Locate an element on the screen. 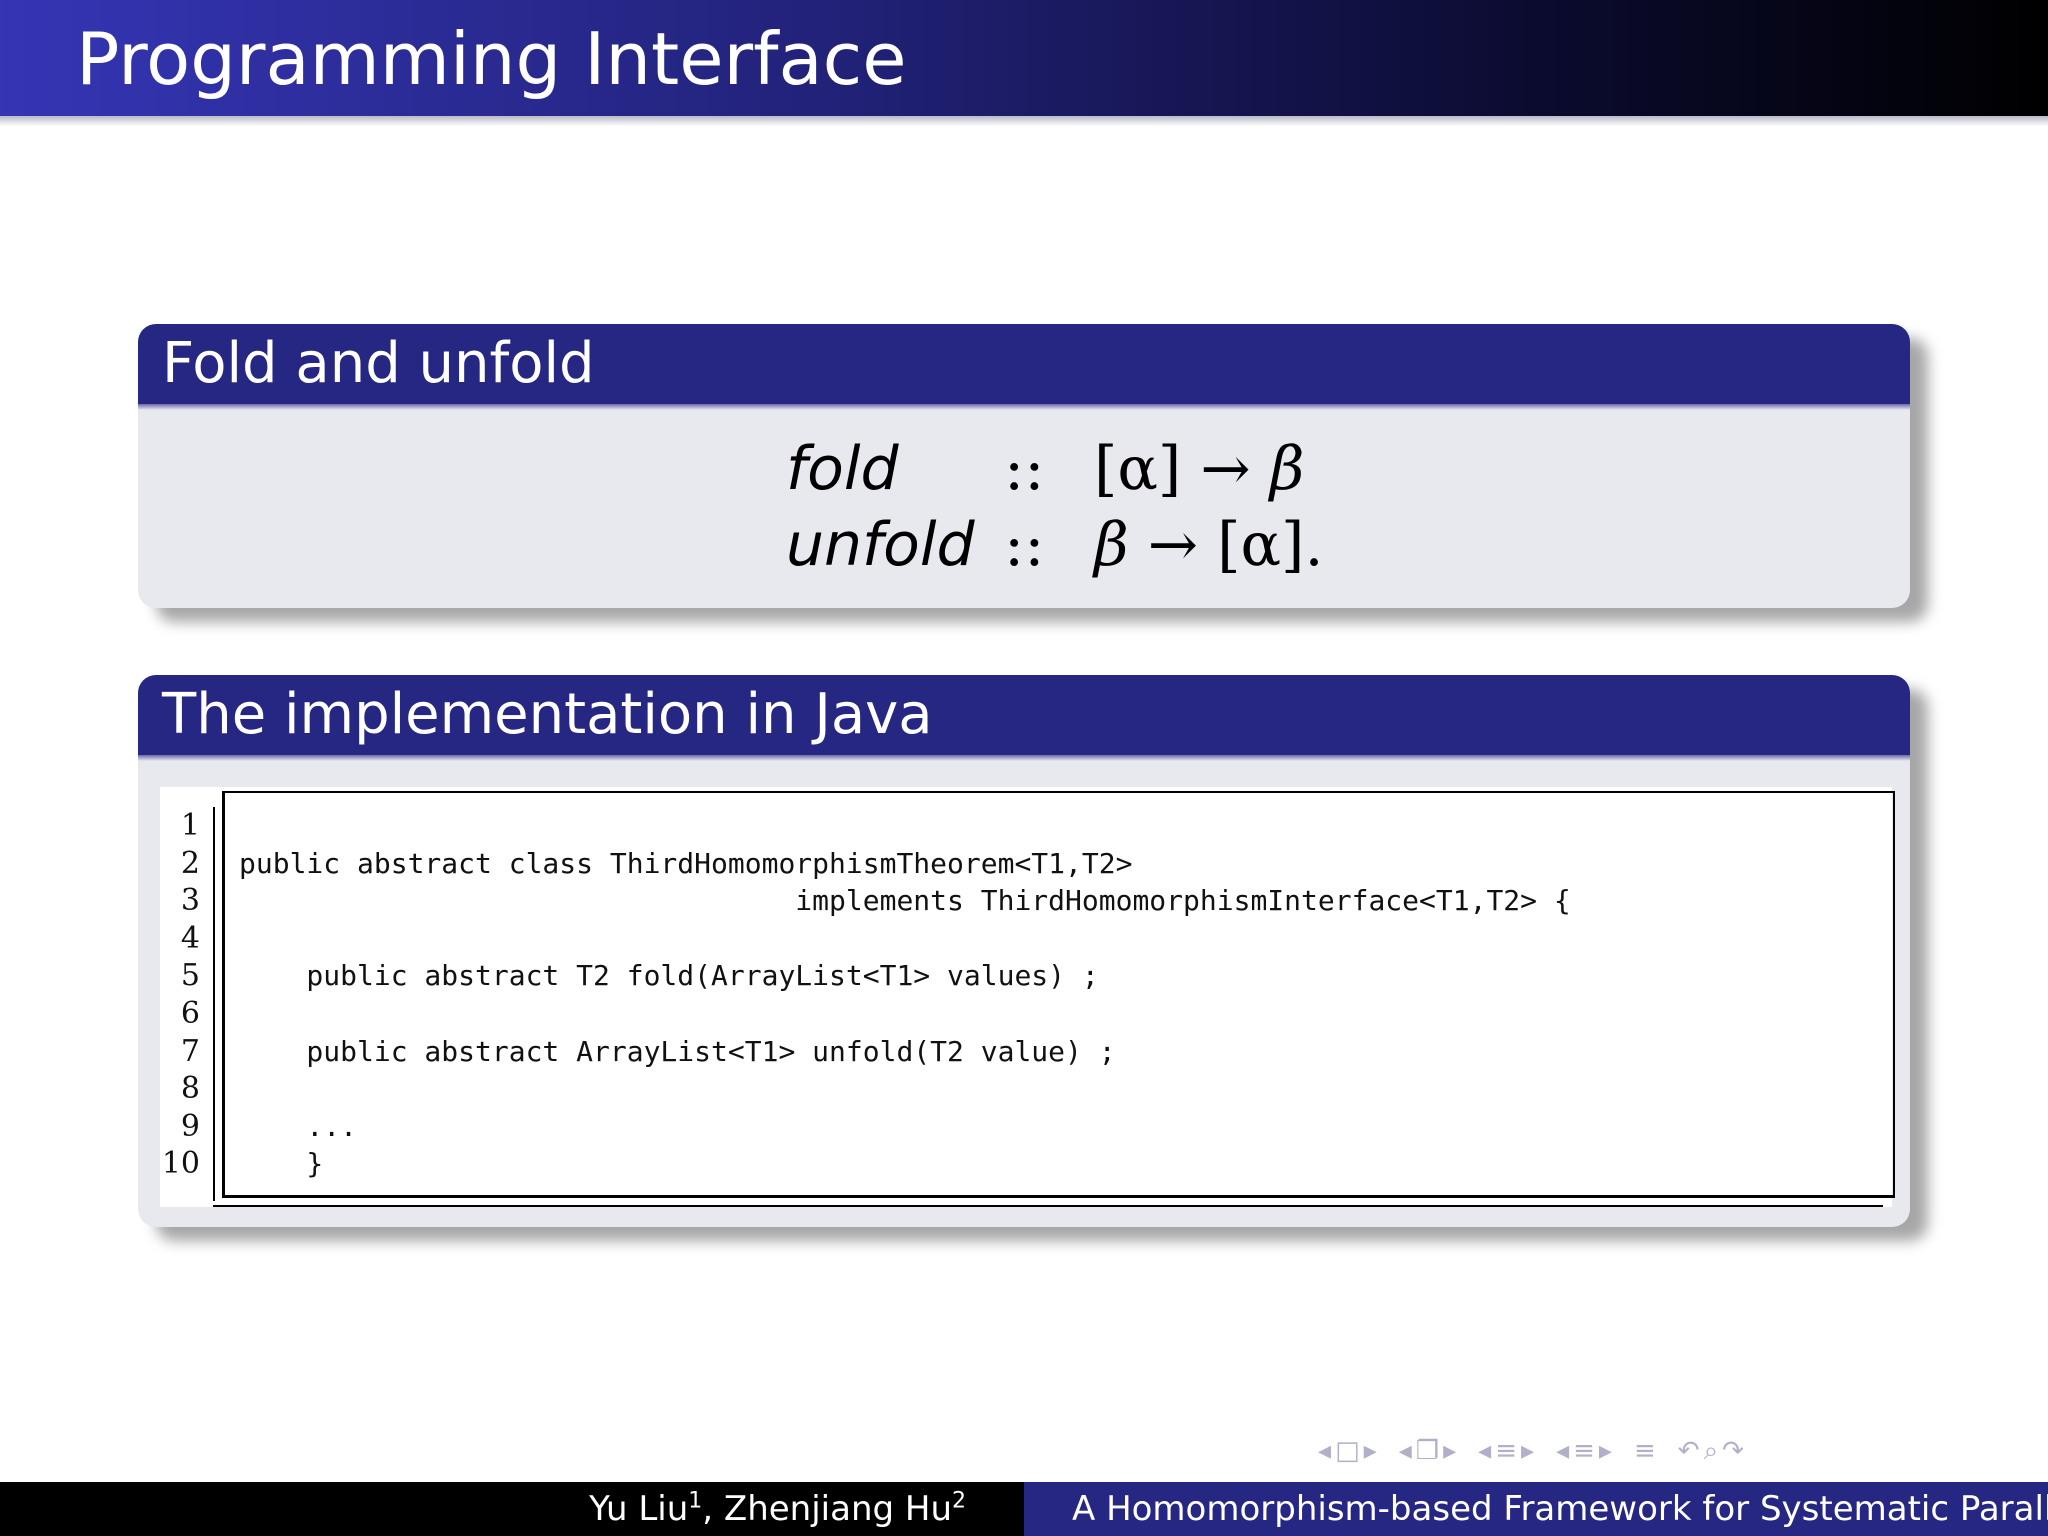 The image size is (2048, 1536). line-number: 2 is located at coordinates (190, 863).